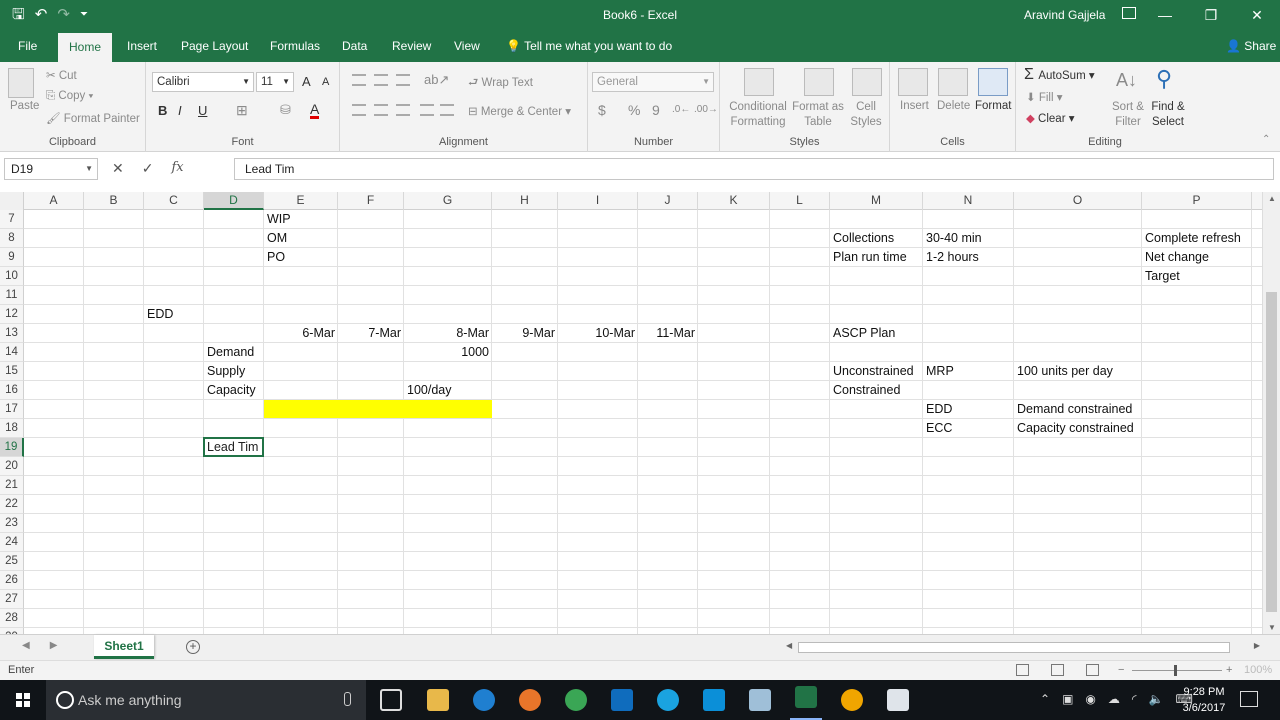  Describe the element at coordinates (760, 700) in the screenshot. I see `notes-app-icon` at that location.